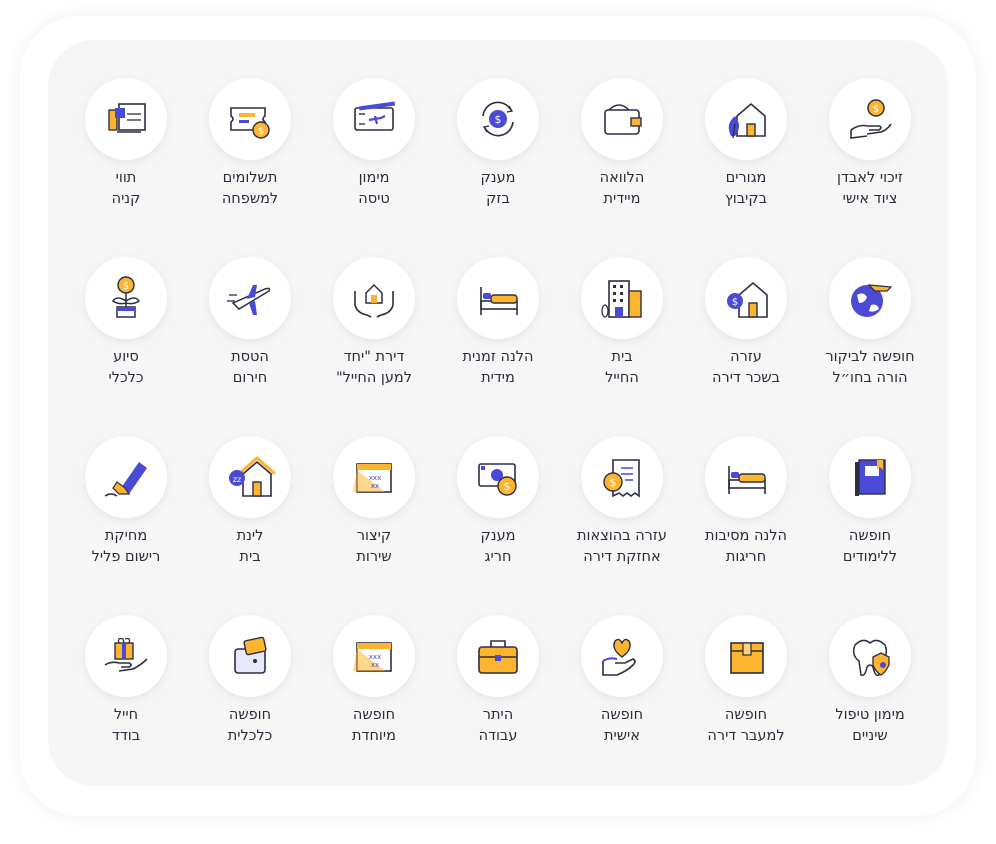 The width and height of the screenshot is (996, 844). Describe the element at coordinates (498, 726) in the screenshot. I see `benefit-label: היתר עבודה` at that location.